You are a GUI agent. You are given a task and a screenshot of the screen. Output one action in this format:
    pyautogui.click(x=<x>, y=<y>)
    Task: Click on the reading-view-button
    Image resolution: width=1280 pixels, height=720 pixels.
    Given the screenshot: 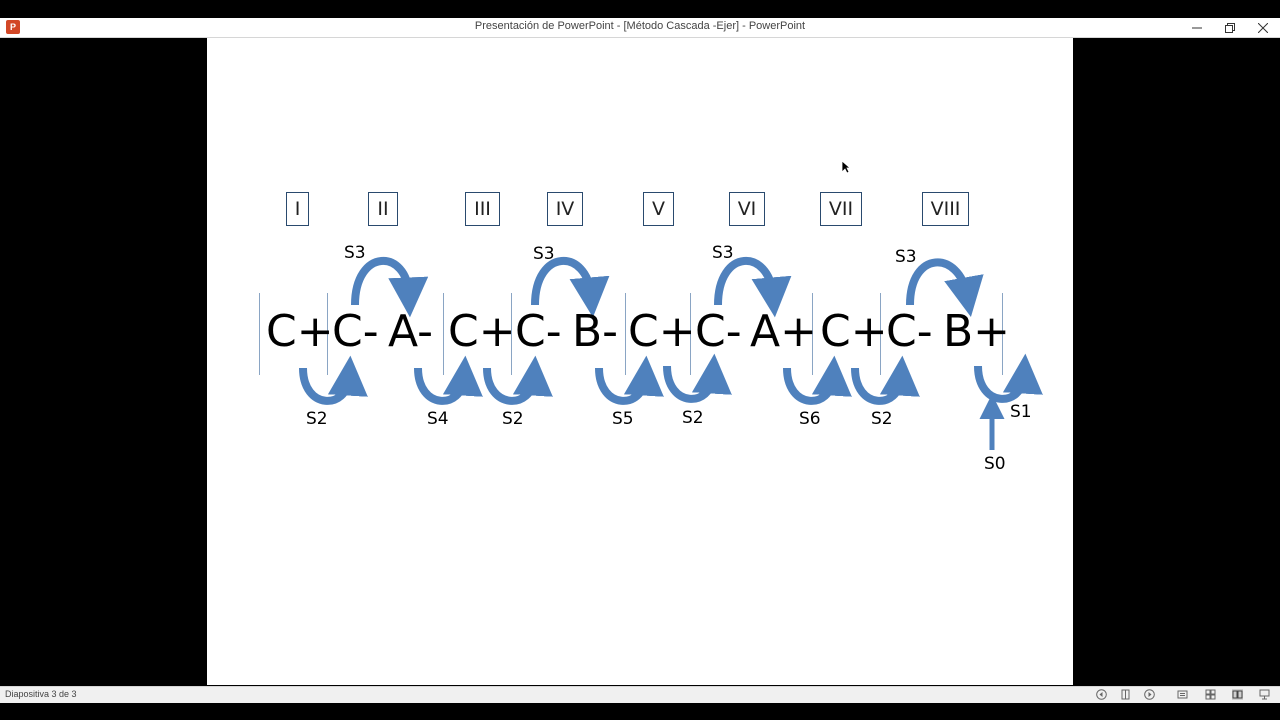 What is the action you would take?
    pyautogui.click(x=1237, y=694)
    